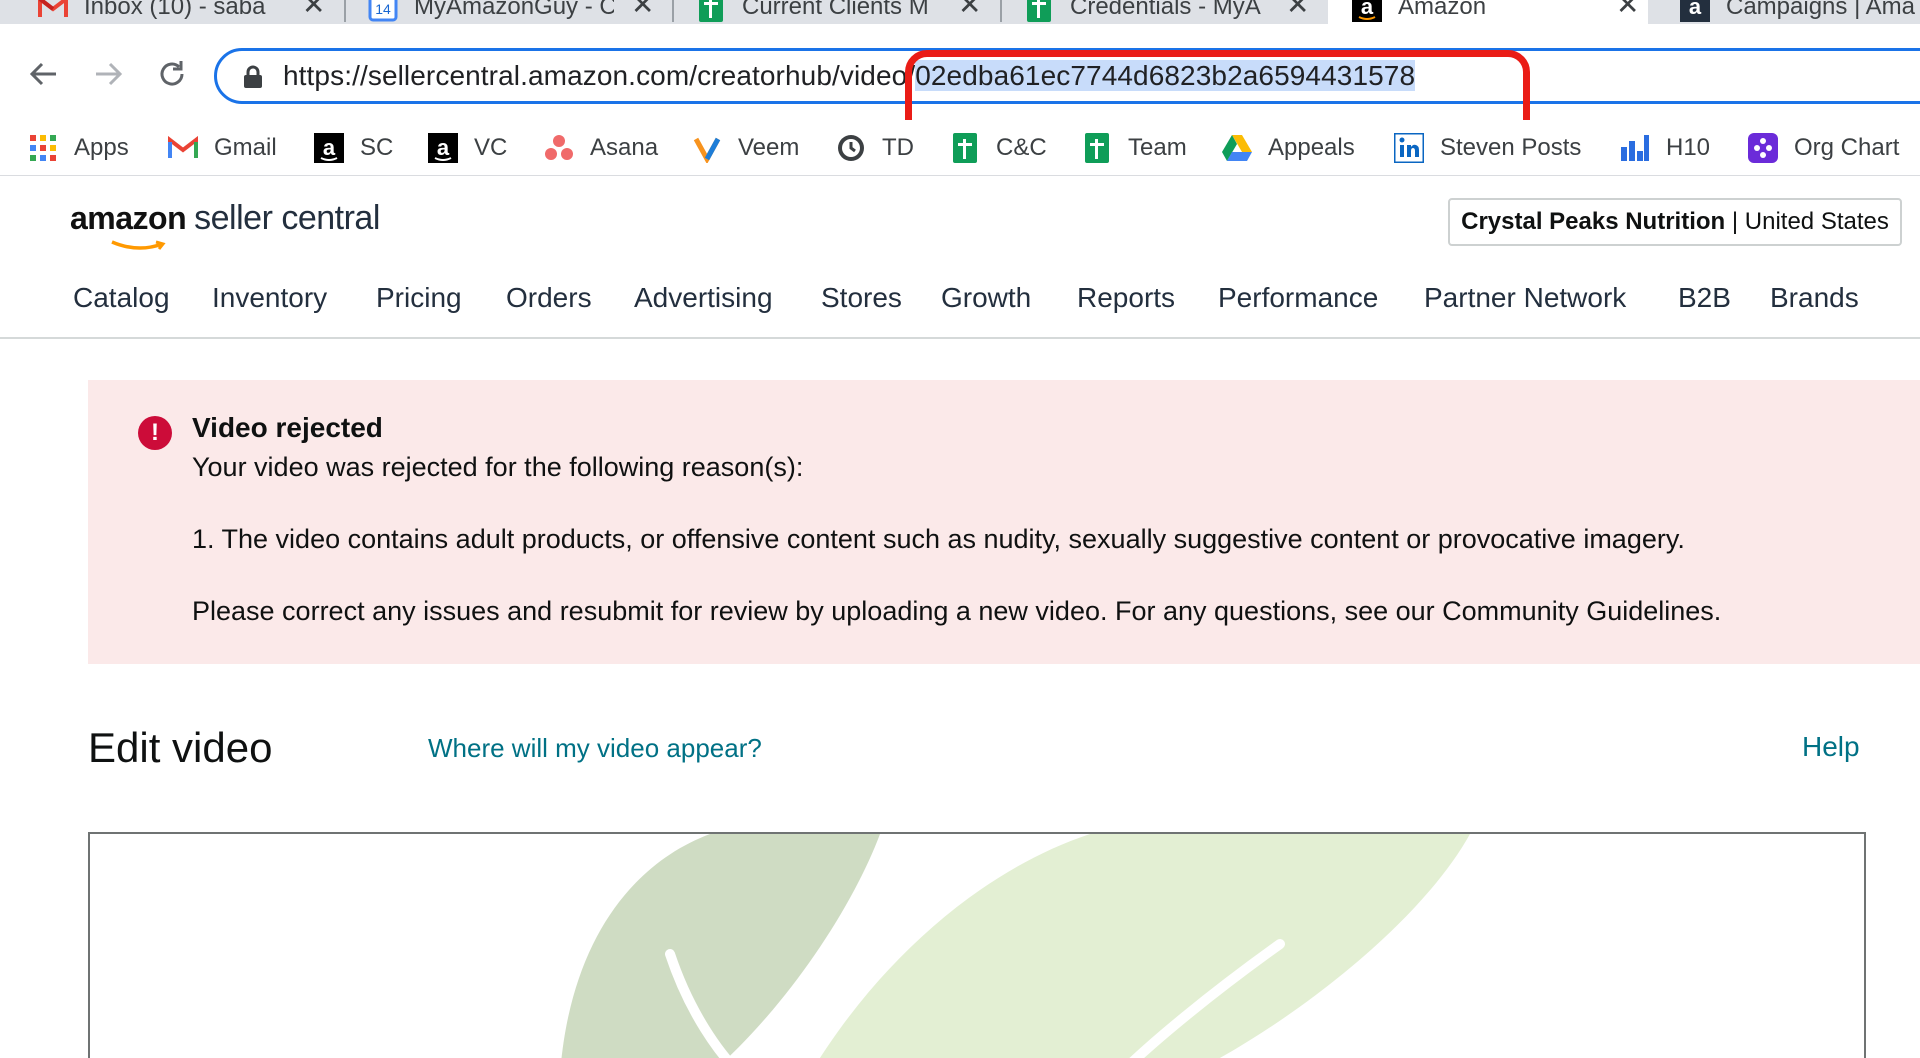 This screenshot has height=1058, width=1920. I want to click on nav-performance: Performance, so click(1321, 298).